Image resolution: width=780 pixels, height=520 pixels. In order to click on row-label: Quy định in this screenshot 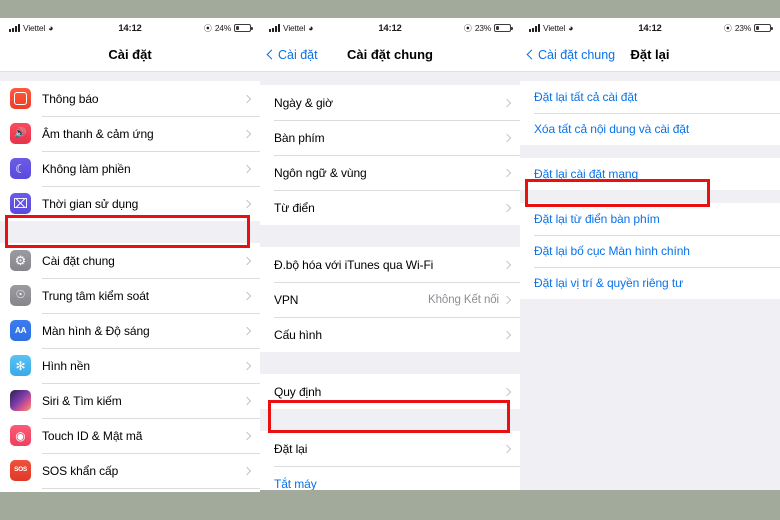, I will do `click(298, 391)`.